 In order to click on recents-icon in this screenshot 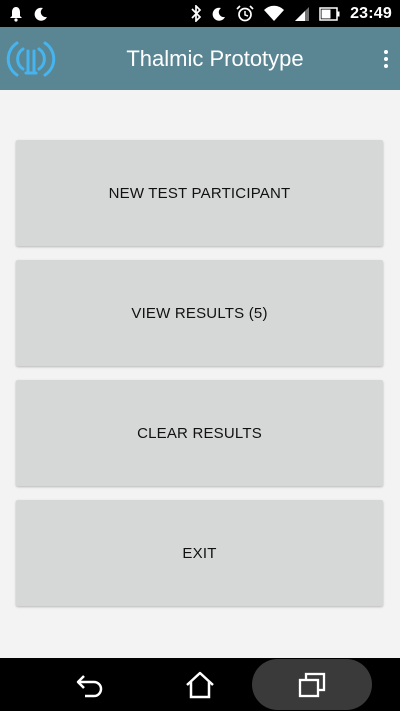, I will do `click(312, 684)`.